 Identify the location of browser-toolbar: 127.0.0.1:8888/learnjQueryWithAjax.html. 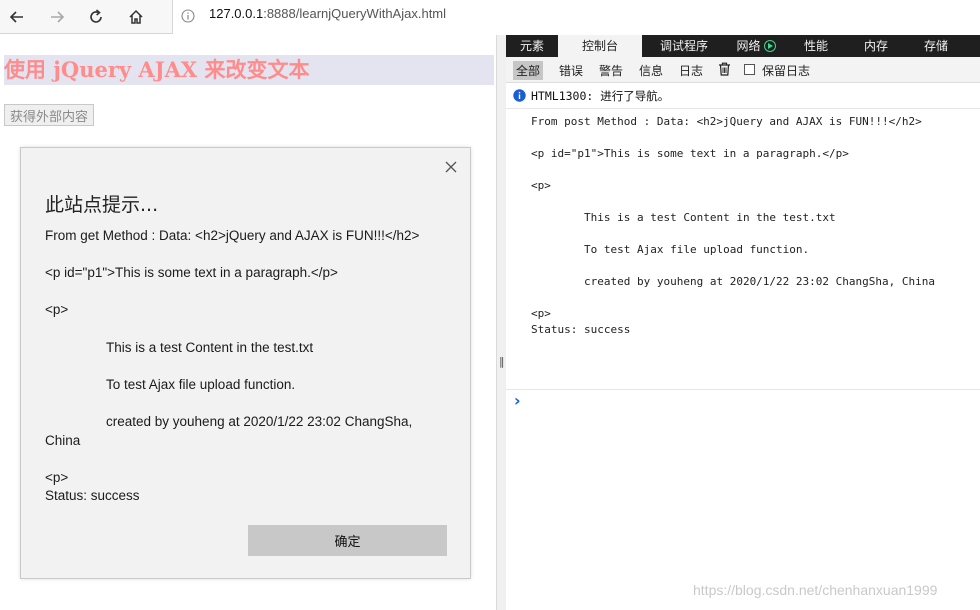
(490, 17).